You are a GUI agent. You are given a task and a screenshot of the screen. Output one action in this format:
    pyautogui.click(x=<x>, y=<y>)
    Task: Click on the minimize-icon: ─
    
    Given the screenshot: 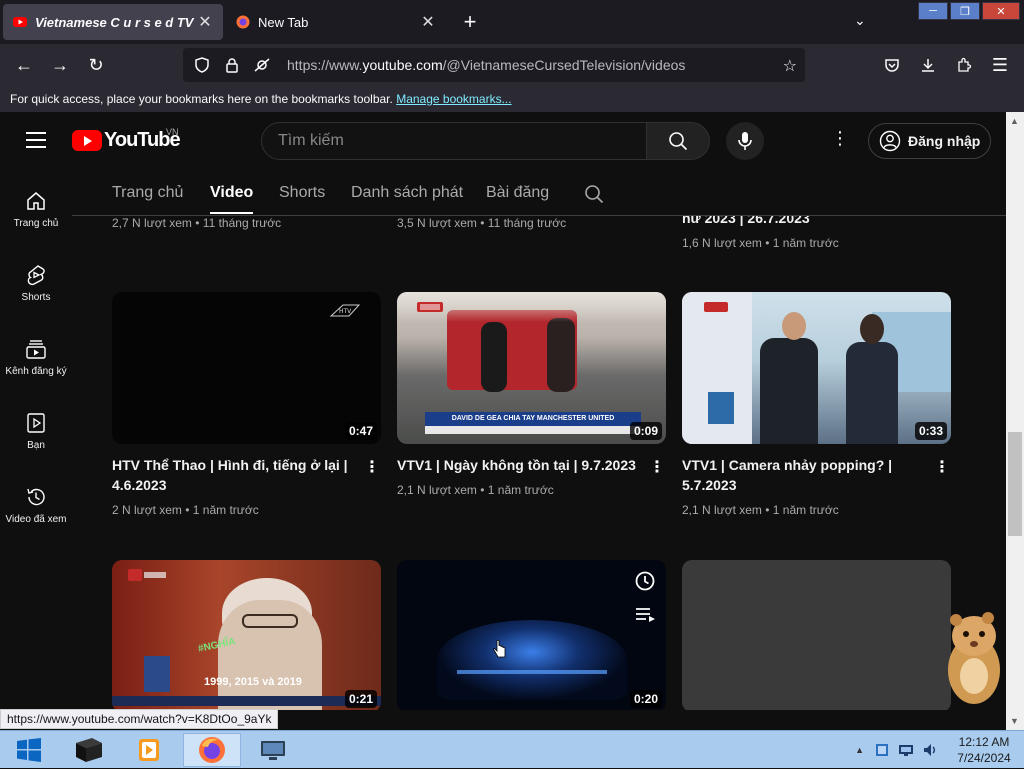 What is the action you would take?
    pyautogui.click(x=933, y=11)
    